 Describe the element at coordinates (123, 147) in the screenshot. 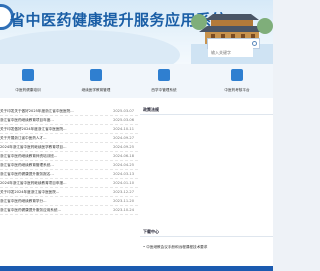

I see `news-date: 2024-09-25` at that location.